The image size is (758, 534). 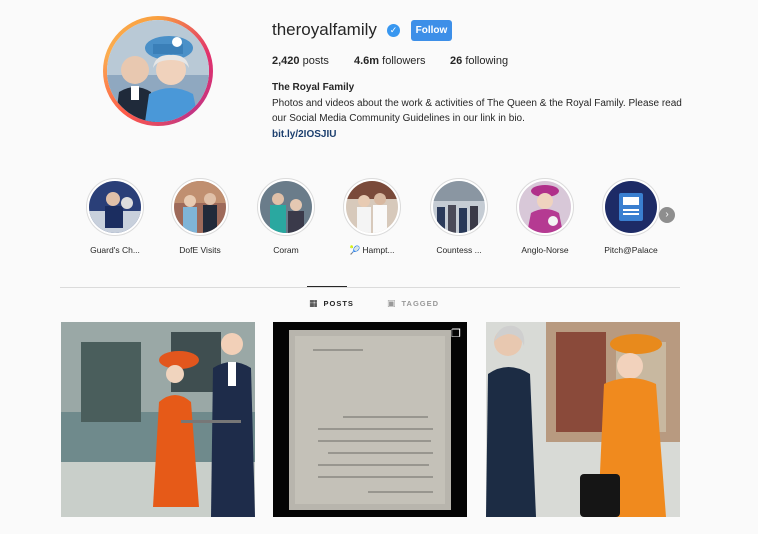 I want to click on highlight-label: Pitch@Palace, so click(x=631, y=250).